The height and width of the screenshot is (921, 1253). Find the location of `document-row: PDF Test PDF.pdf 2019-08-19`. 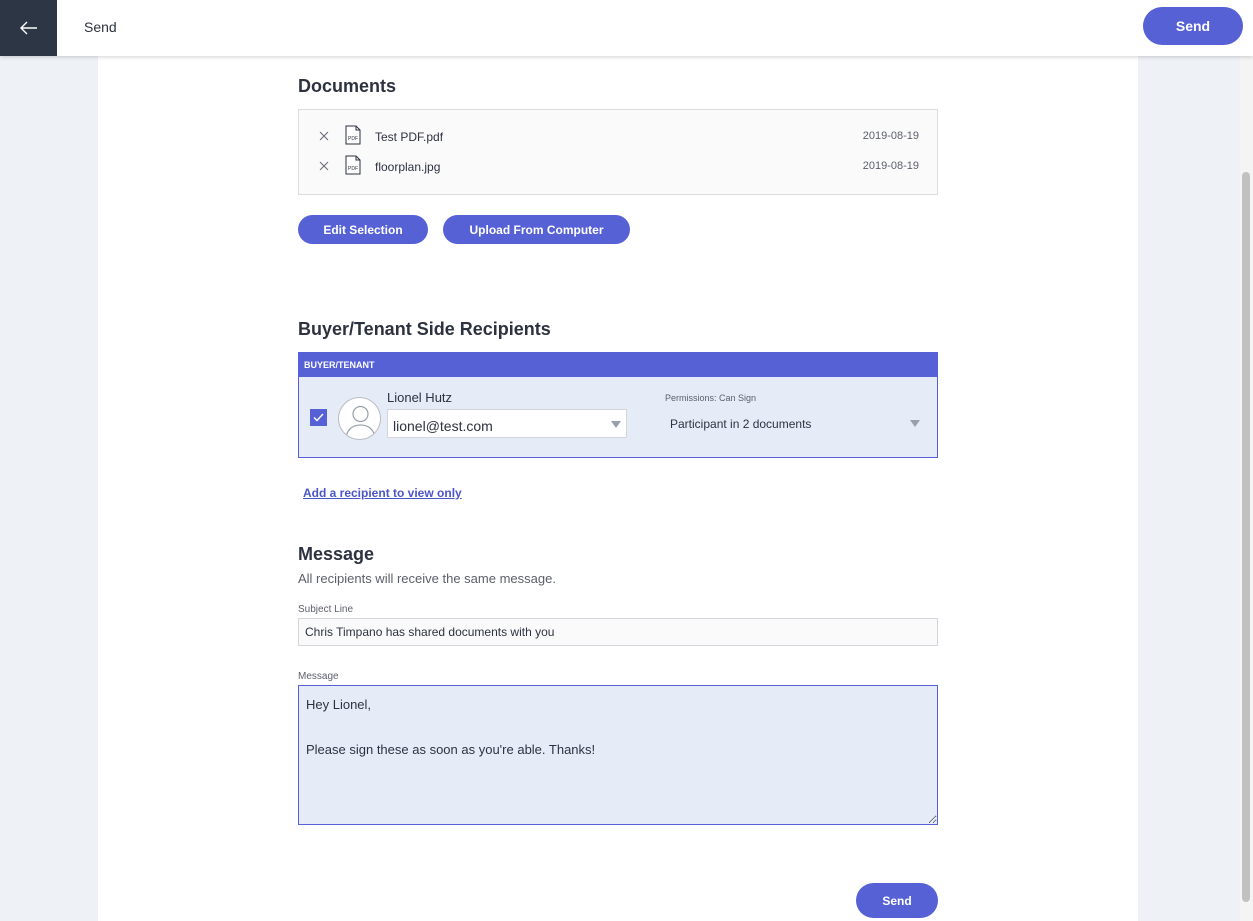

document-row: PDF Test PDF.pdf 2019-08-19 is located at coordinates (618, 137).